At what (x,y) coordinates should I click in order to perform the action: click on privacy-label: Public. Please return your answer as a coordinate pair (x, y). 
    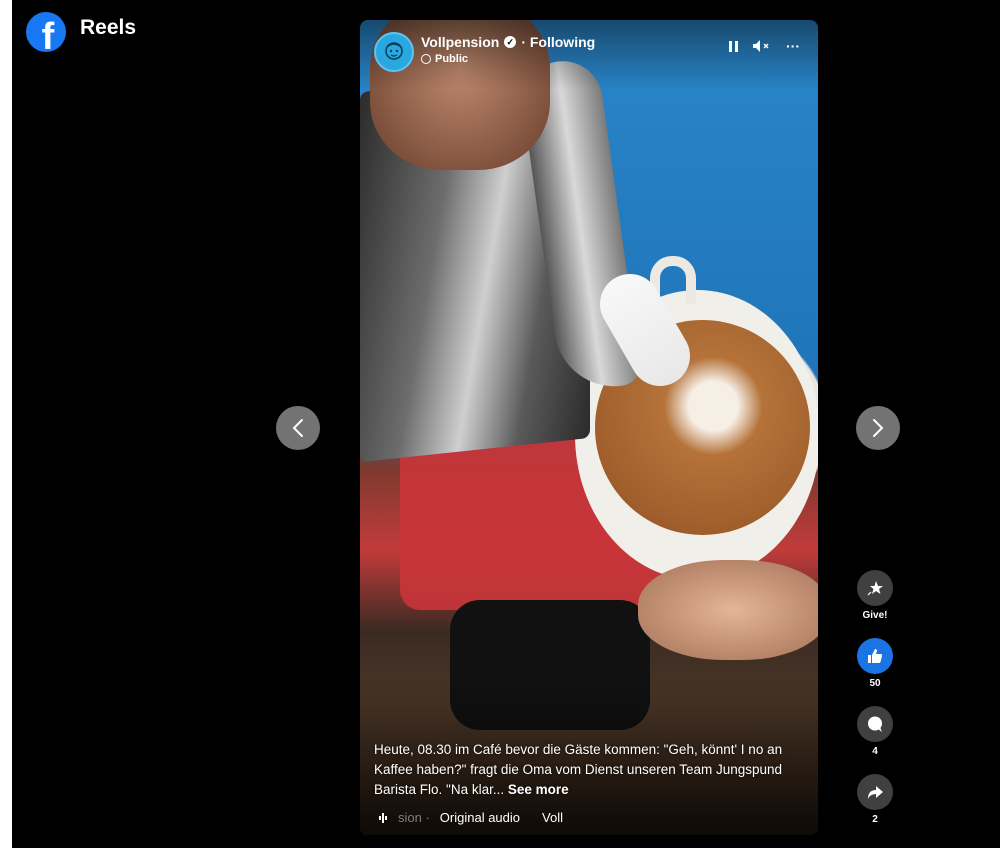
    Looking at the image, I should click on (452, 59).